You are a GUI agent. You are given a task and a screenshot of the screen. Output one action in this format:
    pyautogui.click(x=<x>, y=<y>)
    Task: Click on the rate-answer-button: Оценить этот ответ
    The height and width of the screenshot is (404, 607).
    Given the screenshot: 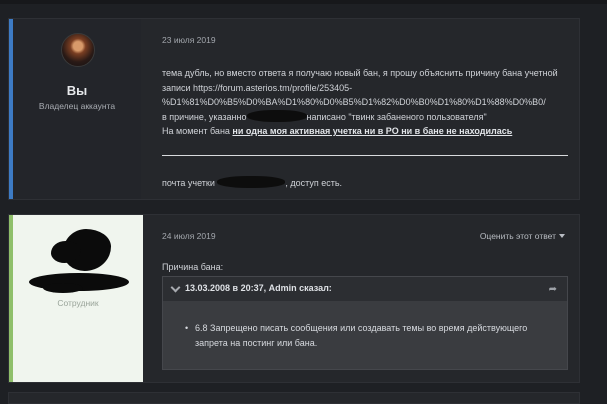 What is the action you would take?
    pyautogui.click(x=522, y=236)
    